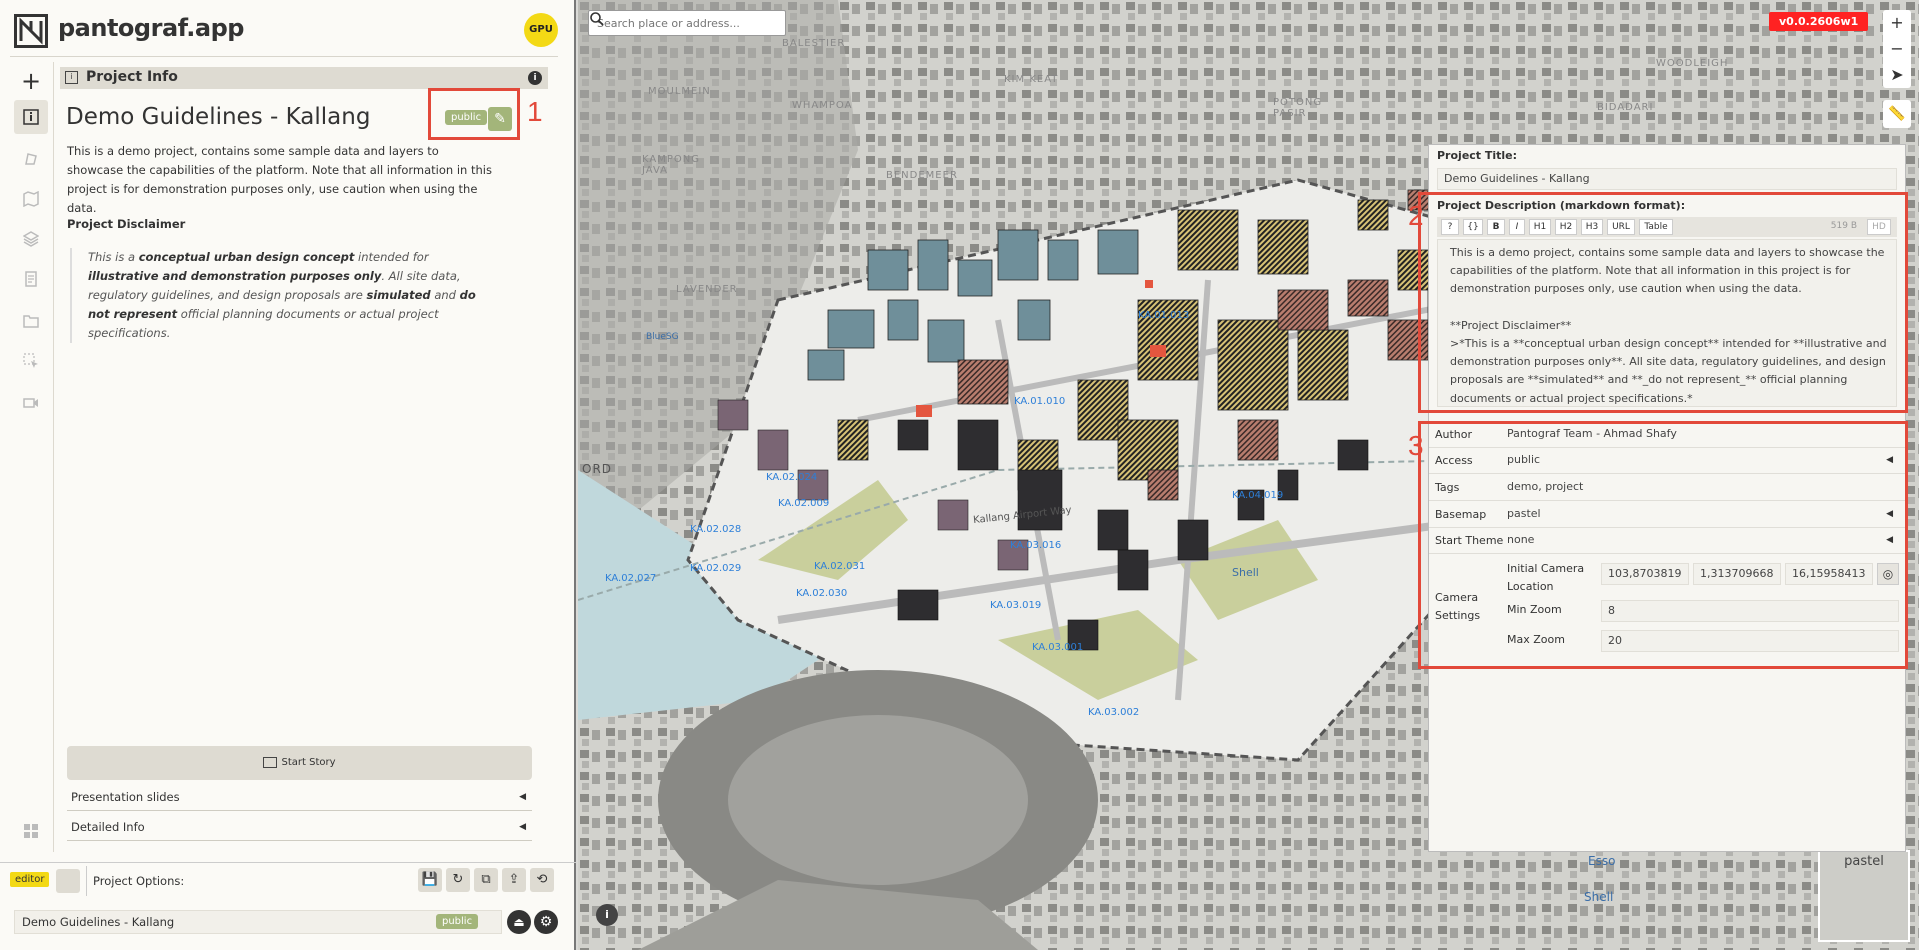 The width and height of the screenshot is (1919, 950). What do you see at coordinates (30, 879) in the screenshot?
I see `editor-badge: editor` at bounding box center [30, 879].